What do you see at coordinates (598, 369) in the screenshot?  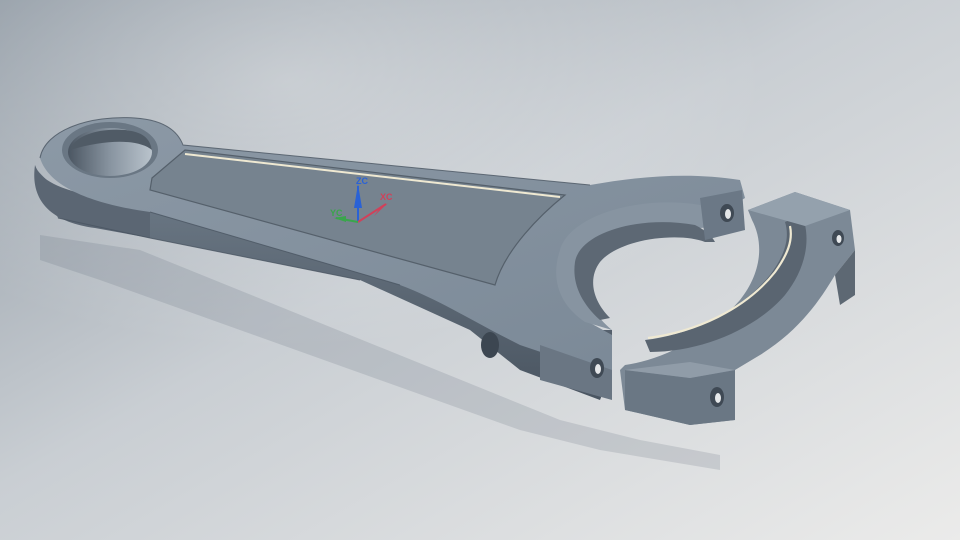 I see `rod-bolt-hole-lower-inner` at bounding box center [598, 369].